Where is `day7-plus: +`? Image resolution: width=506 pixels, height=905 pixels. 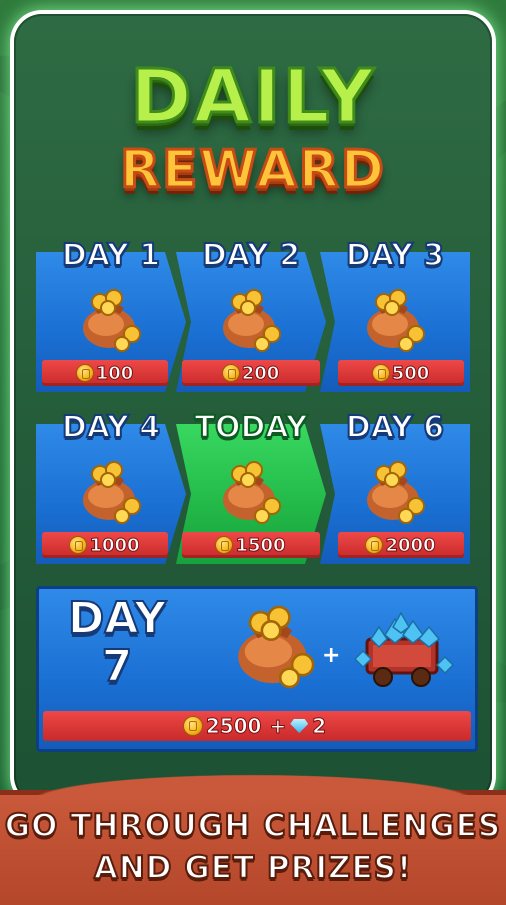 day7-plus: + is located at coordinates (278, 726).